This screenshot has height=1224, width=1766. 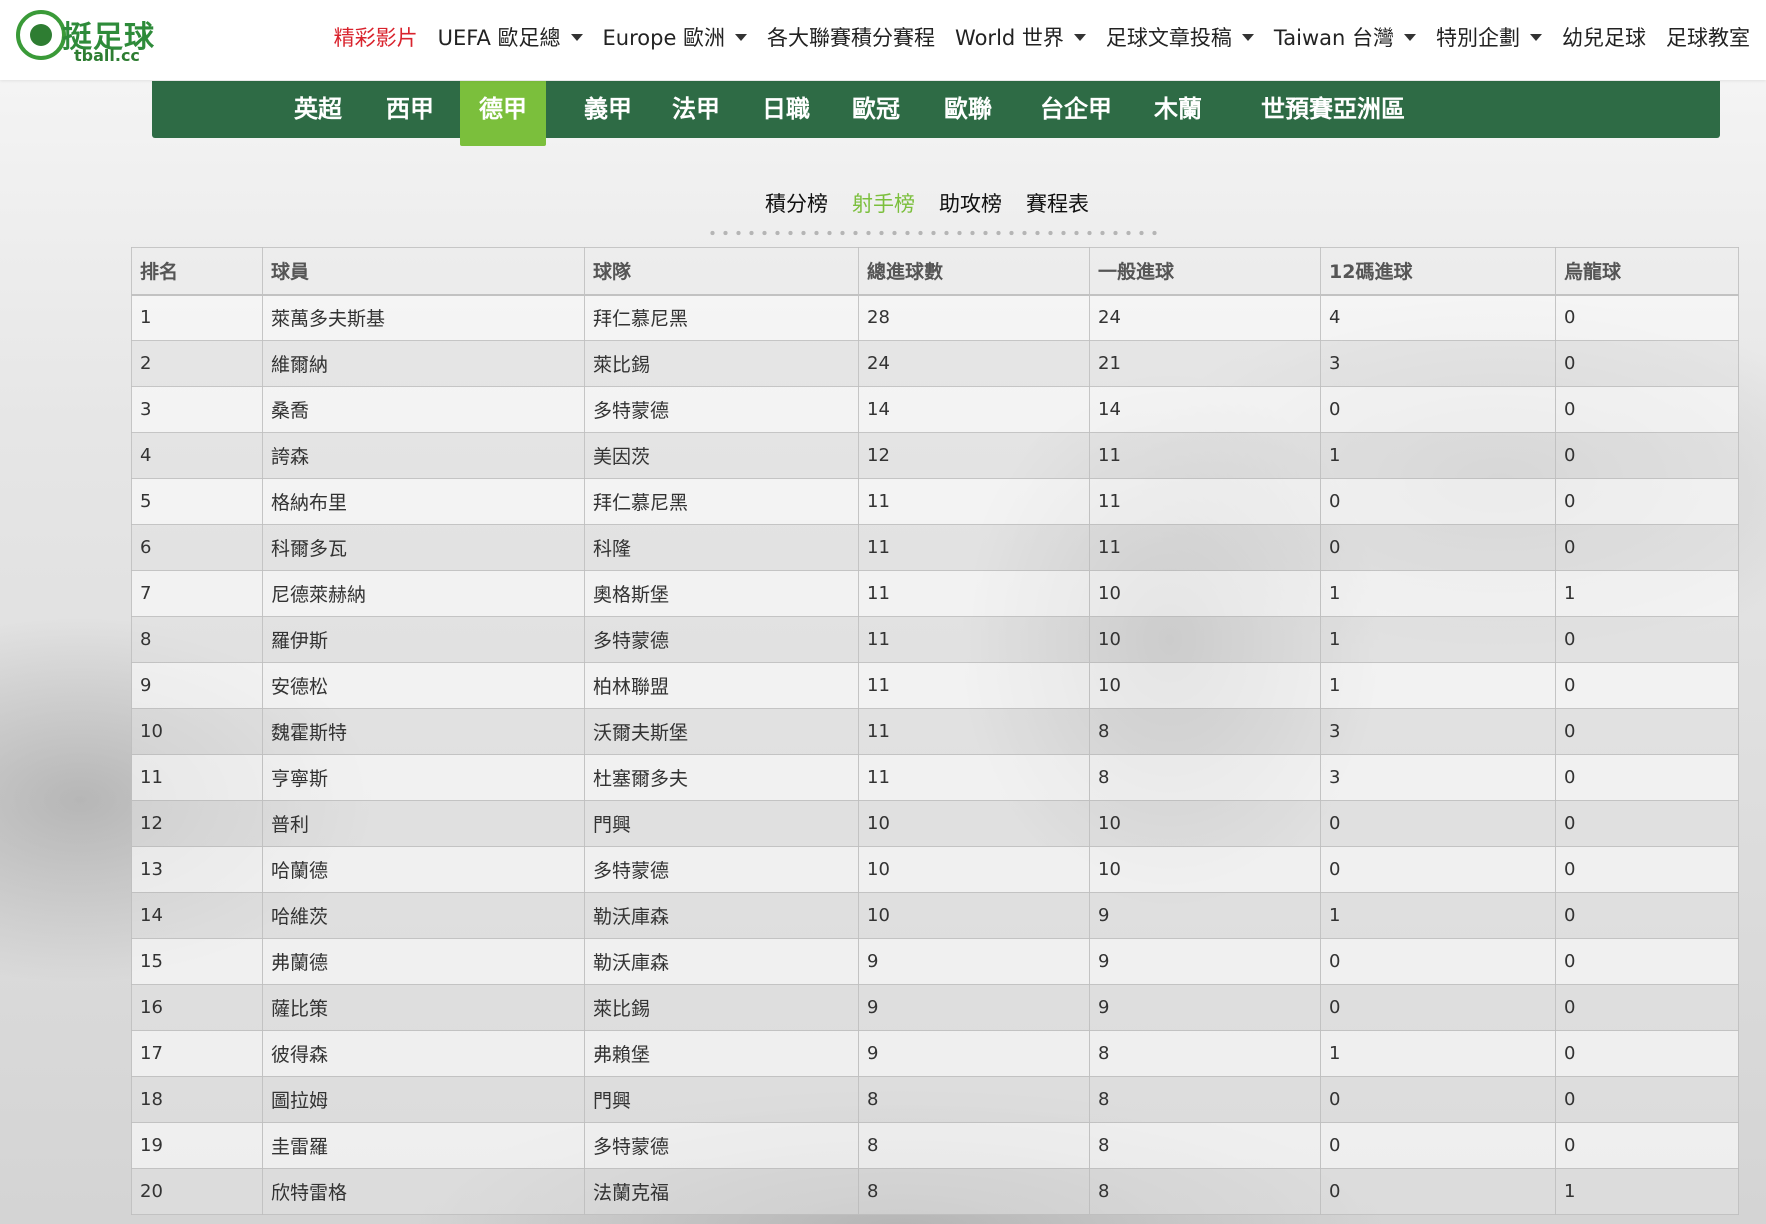 What do you see at coordinates (423, 271) in the screenshot?
I see `column-header: 球員` at bounding box center [423, 271].